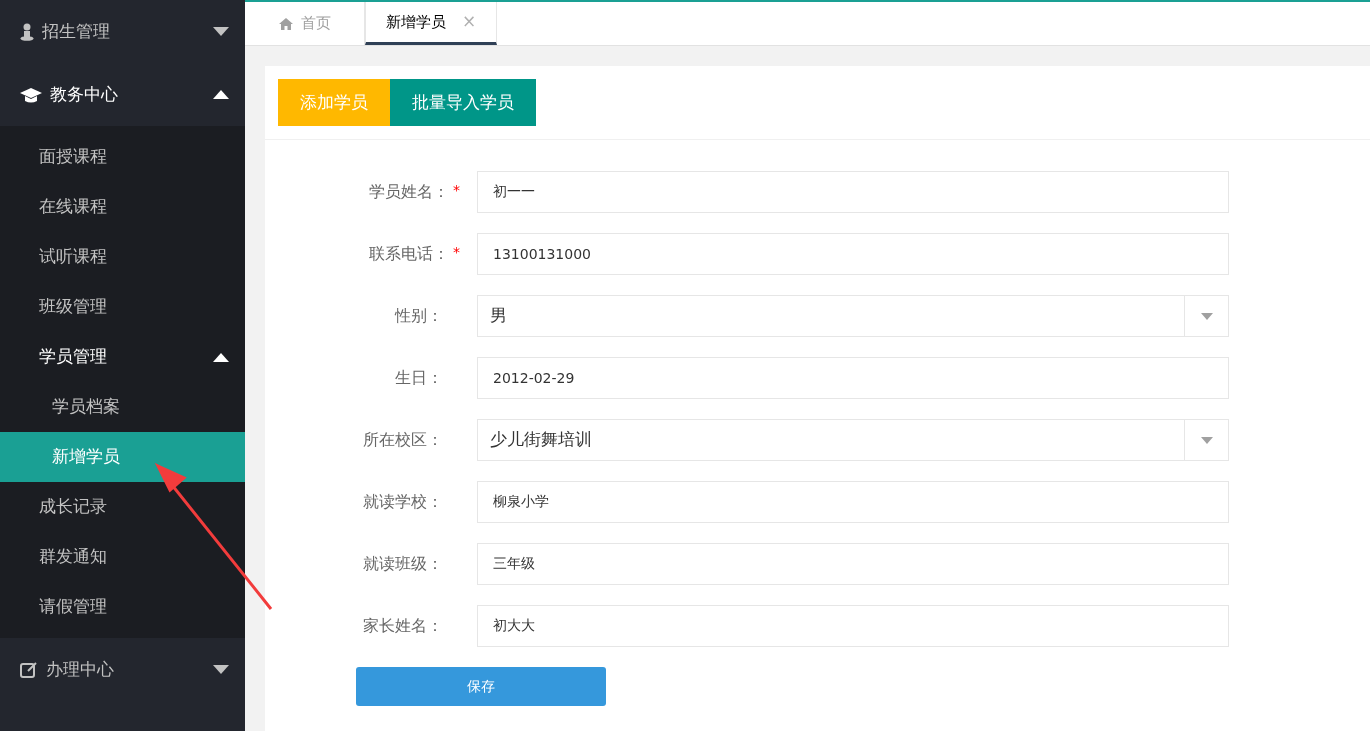 This screenshot has height=731, width=1370. Describe the element at coordinates (403, 502) in the screenshot. I see `field-label: 就读学校：` at that location.